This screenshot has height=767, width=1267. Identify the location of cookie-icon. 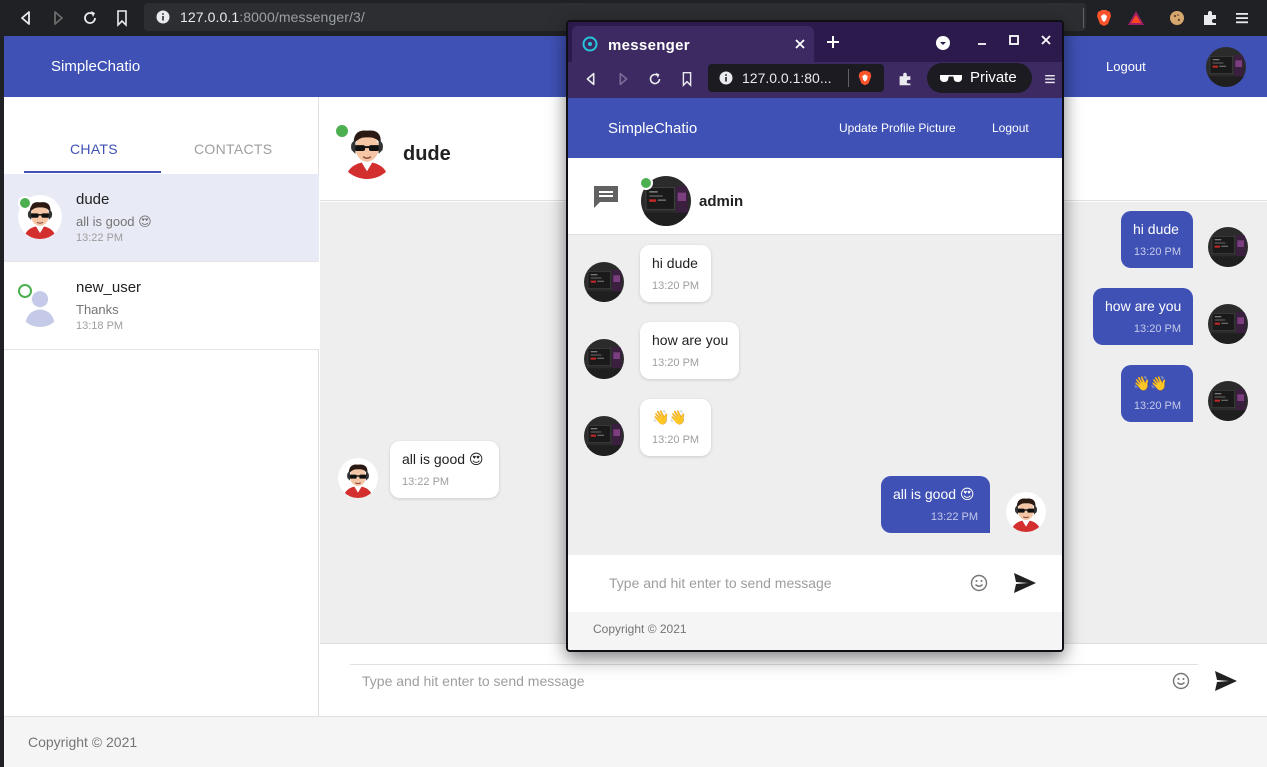
(1177, 18).